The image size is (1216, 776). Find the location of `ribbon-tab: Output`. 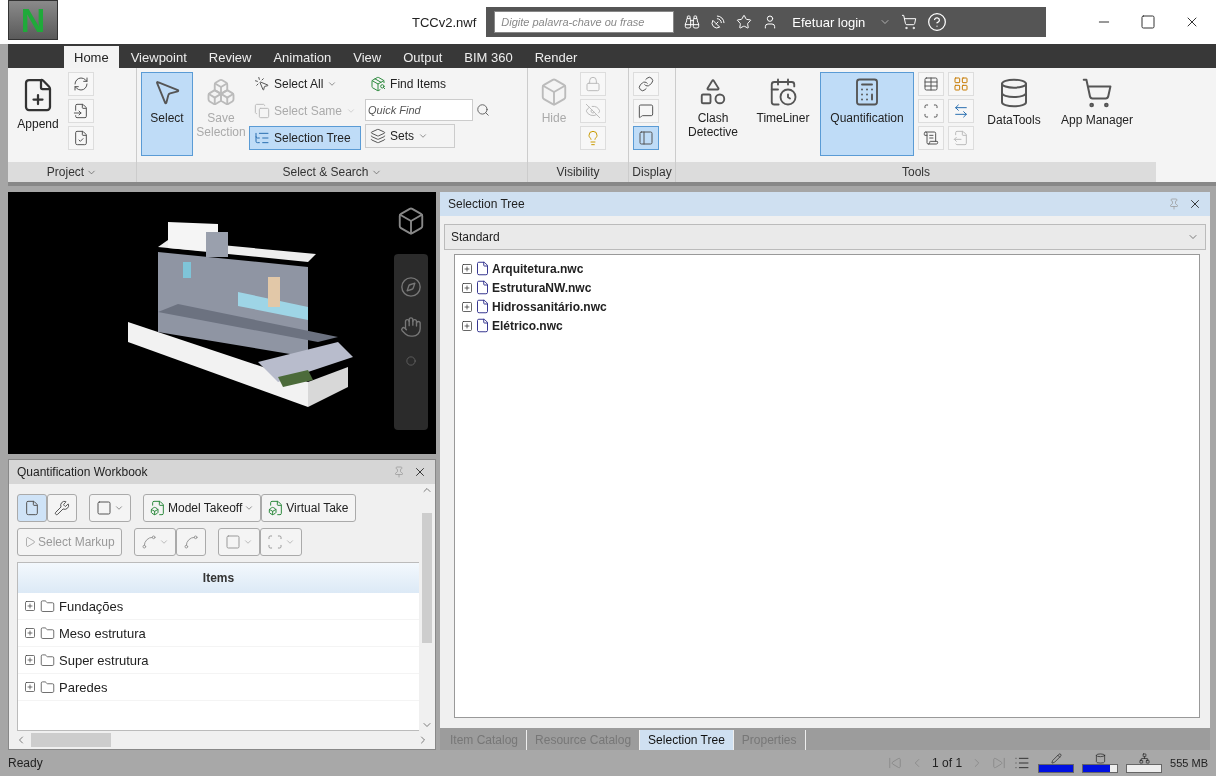

ribbon-tab: Output is located at coordinates (423, 57).